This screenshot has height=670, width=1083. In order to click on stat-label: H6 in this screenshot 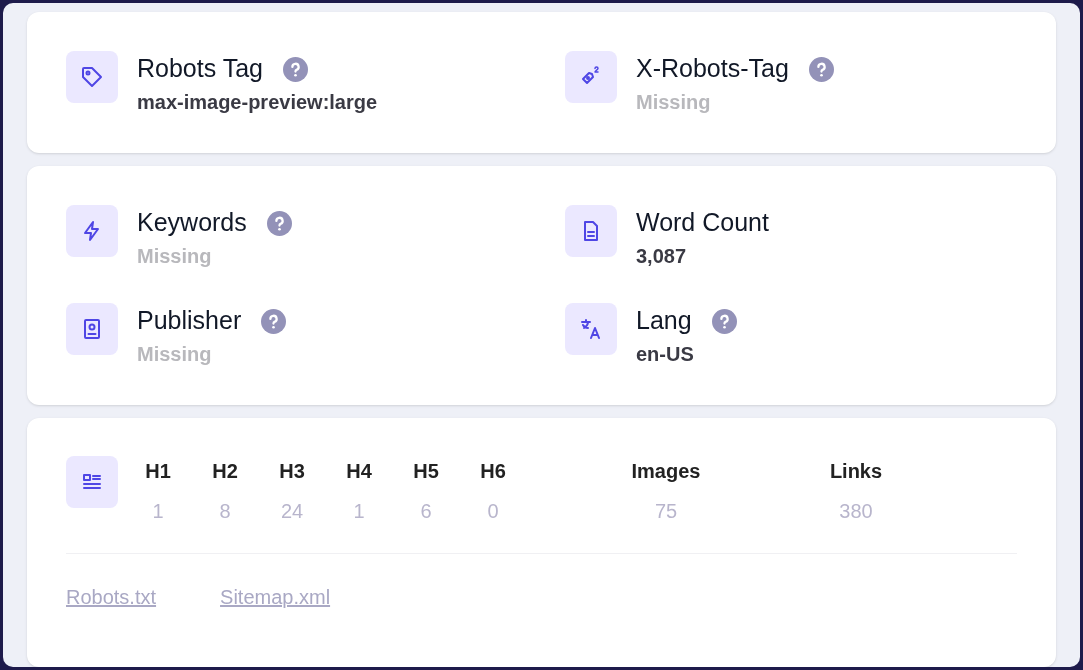, I will do `click(493, 471)`.